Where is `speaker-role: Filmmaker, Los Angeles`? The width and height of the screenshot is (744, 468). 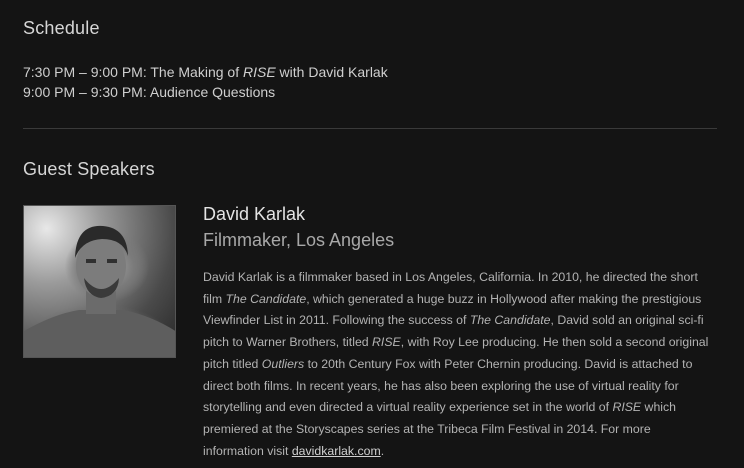
speaker-role: Filmmaker, Los Angeles is located at coordinates (299, 240).